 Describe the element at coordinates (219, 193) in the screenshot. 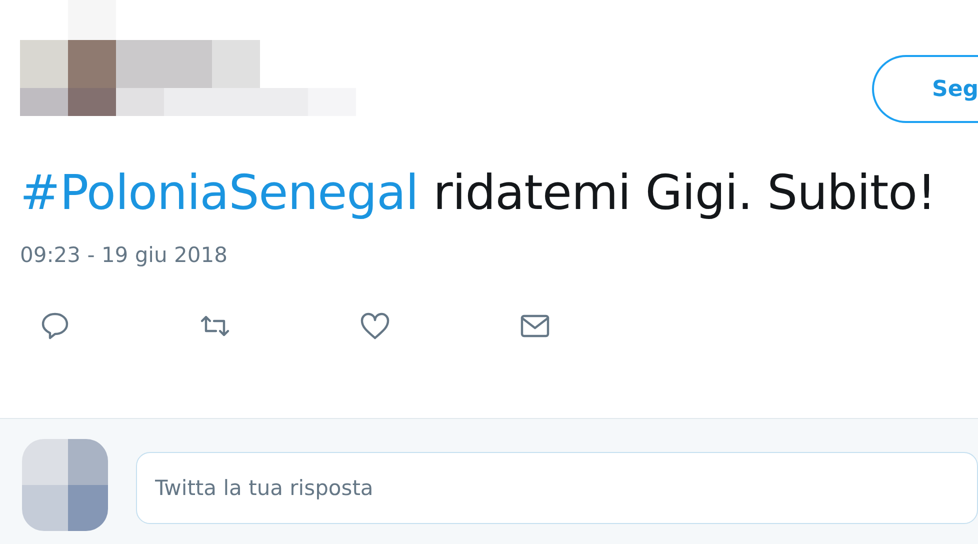

I see `hashtag-link: #PoloniaSenegal` at that location.